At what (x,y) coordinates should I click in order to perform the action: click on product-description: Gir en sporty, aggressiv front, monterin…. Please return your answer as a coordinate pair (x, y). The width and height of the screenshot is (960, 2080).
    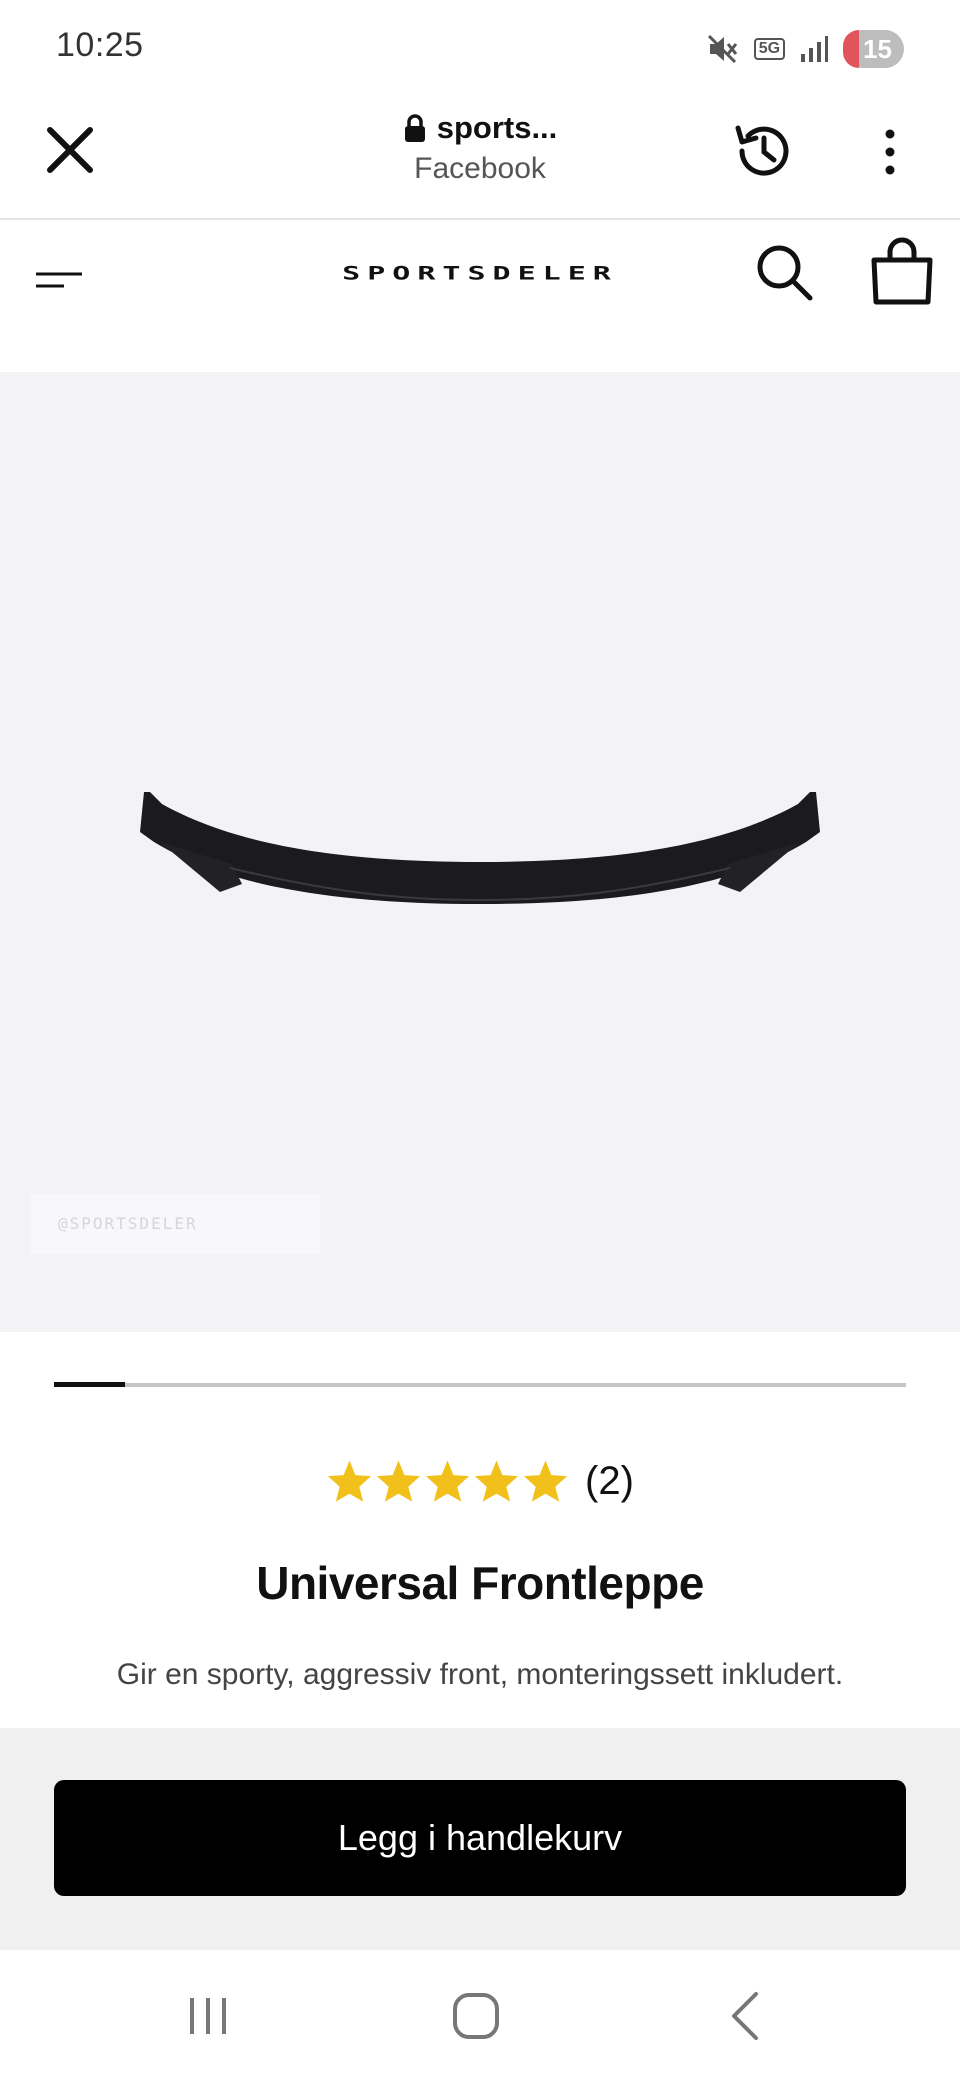
    Looking at the image, I should click on (480, 1674).